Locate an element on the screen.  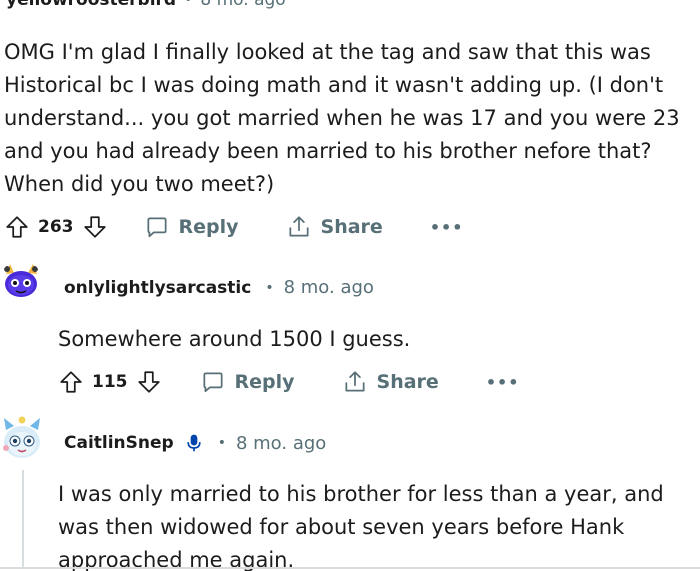
parent-share-button: Share is located at coordinates (334, 227).